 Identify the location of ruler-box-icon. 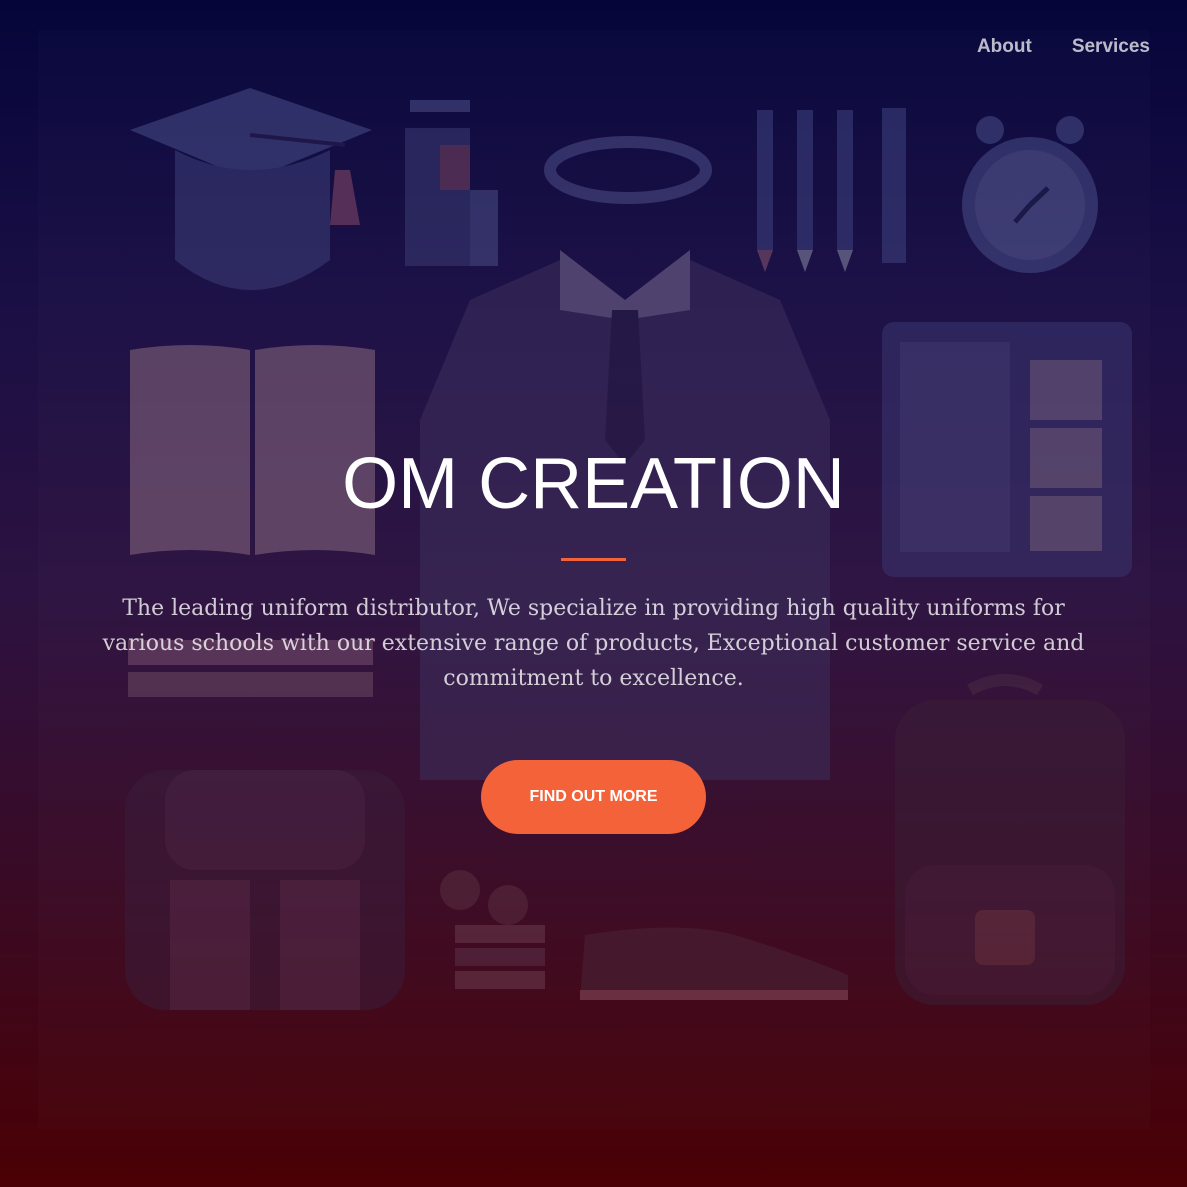
(451, 183).